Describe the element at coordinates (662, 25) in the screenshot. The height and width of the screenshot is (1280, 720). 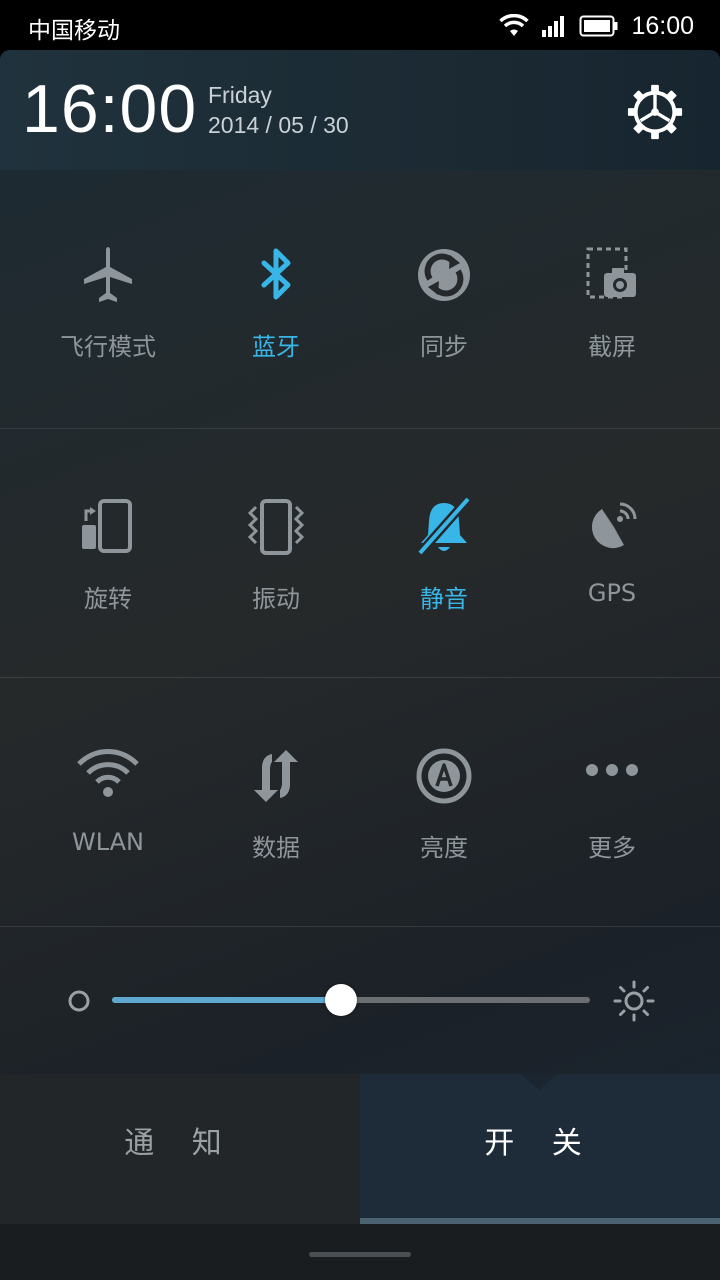
I see `status-time: 16:00` at that location.